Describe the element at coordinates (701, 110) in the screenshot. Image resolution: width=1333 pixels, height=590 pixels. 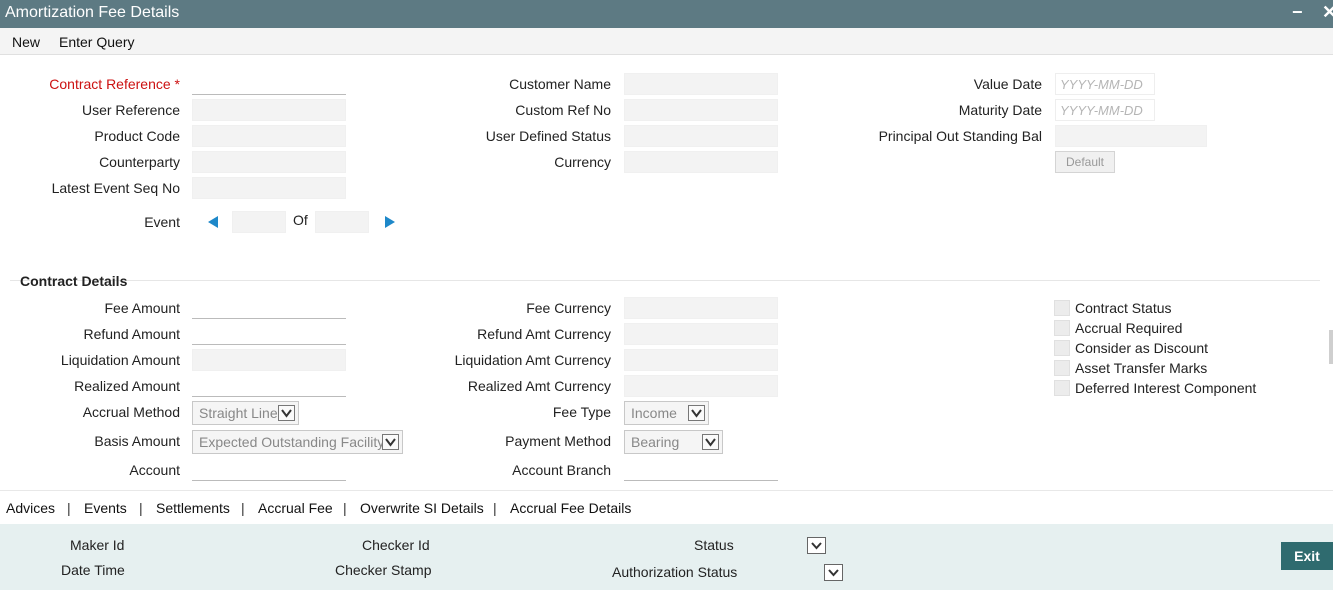
I see `custom-ref-no-input` at that location.